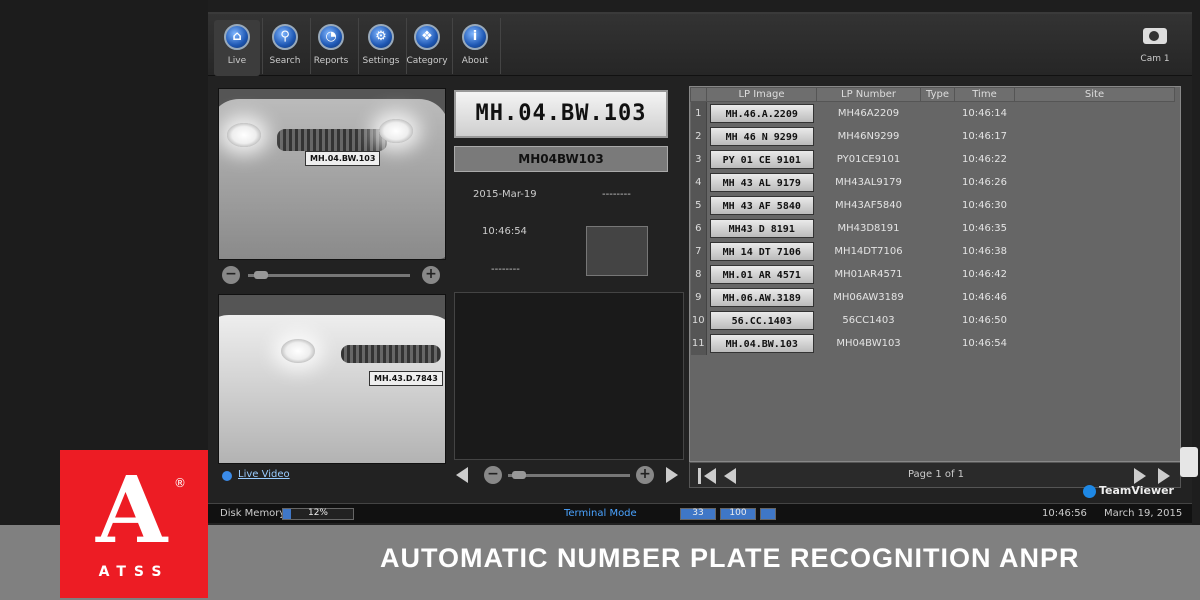  Describe the element at coordinates (331, 48) in the screenshot. I see `reports-button: ◔ Reports` at that location.